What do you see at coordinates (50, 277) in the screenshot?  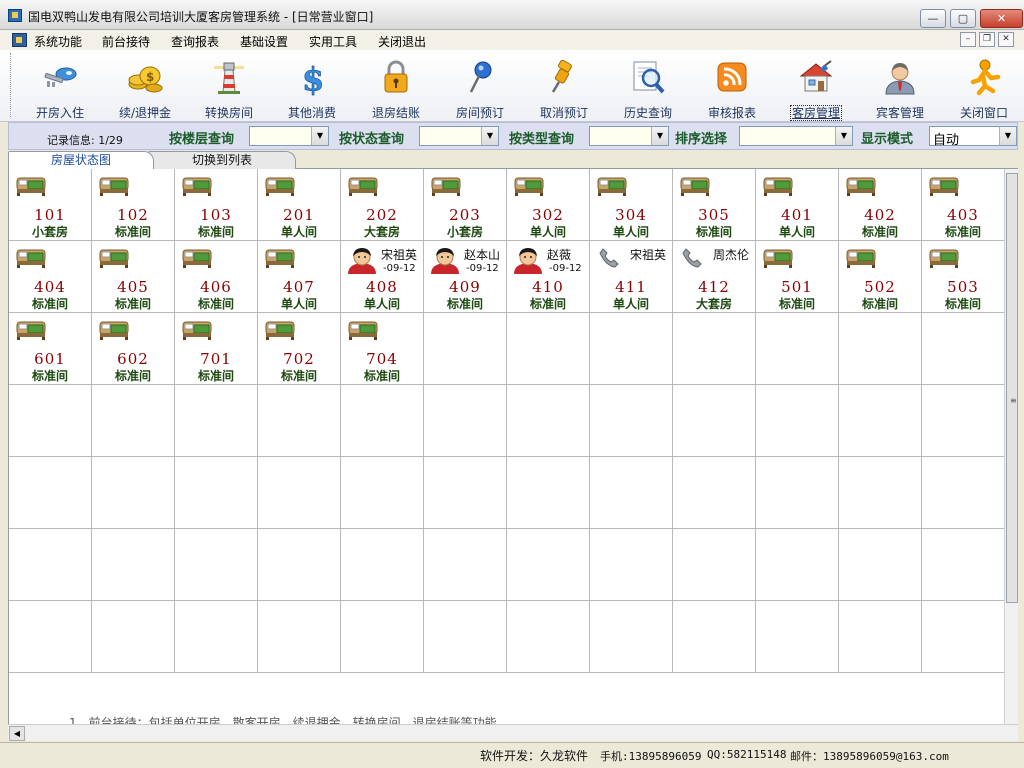 I see `room-cell-404: 404 标准间` at bounding box center [50, 277].